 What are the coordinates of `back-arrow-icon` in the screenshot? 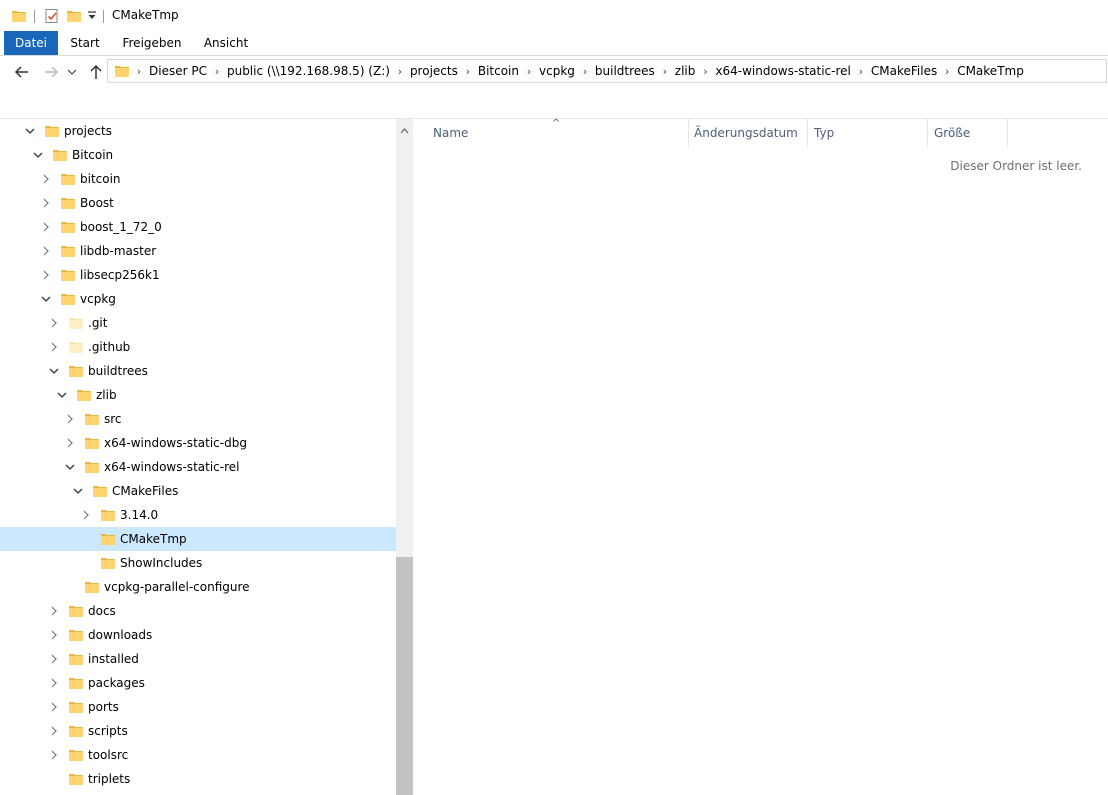 It's located at (22, 72).